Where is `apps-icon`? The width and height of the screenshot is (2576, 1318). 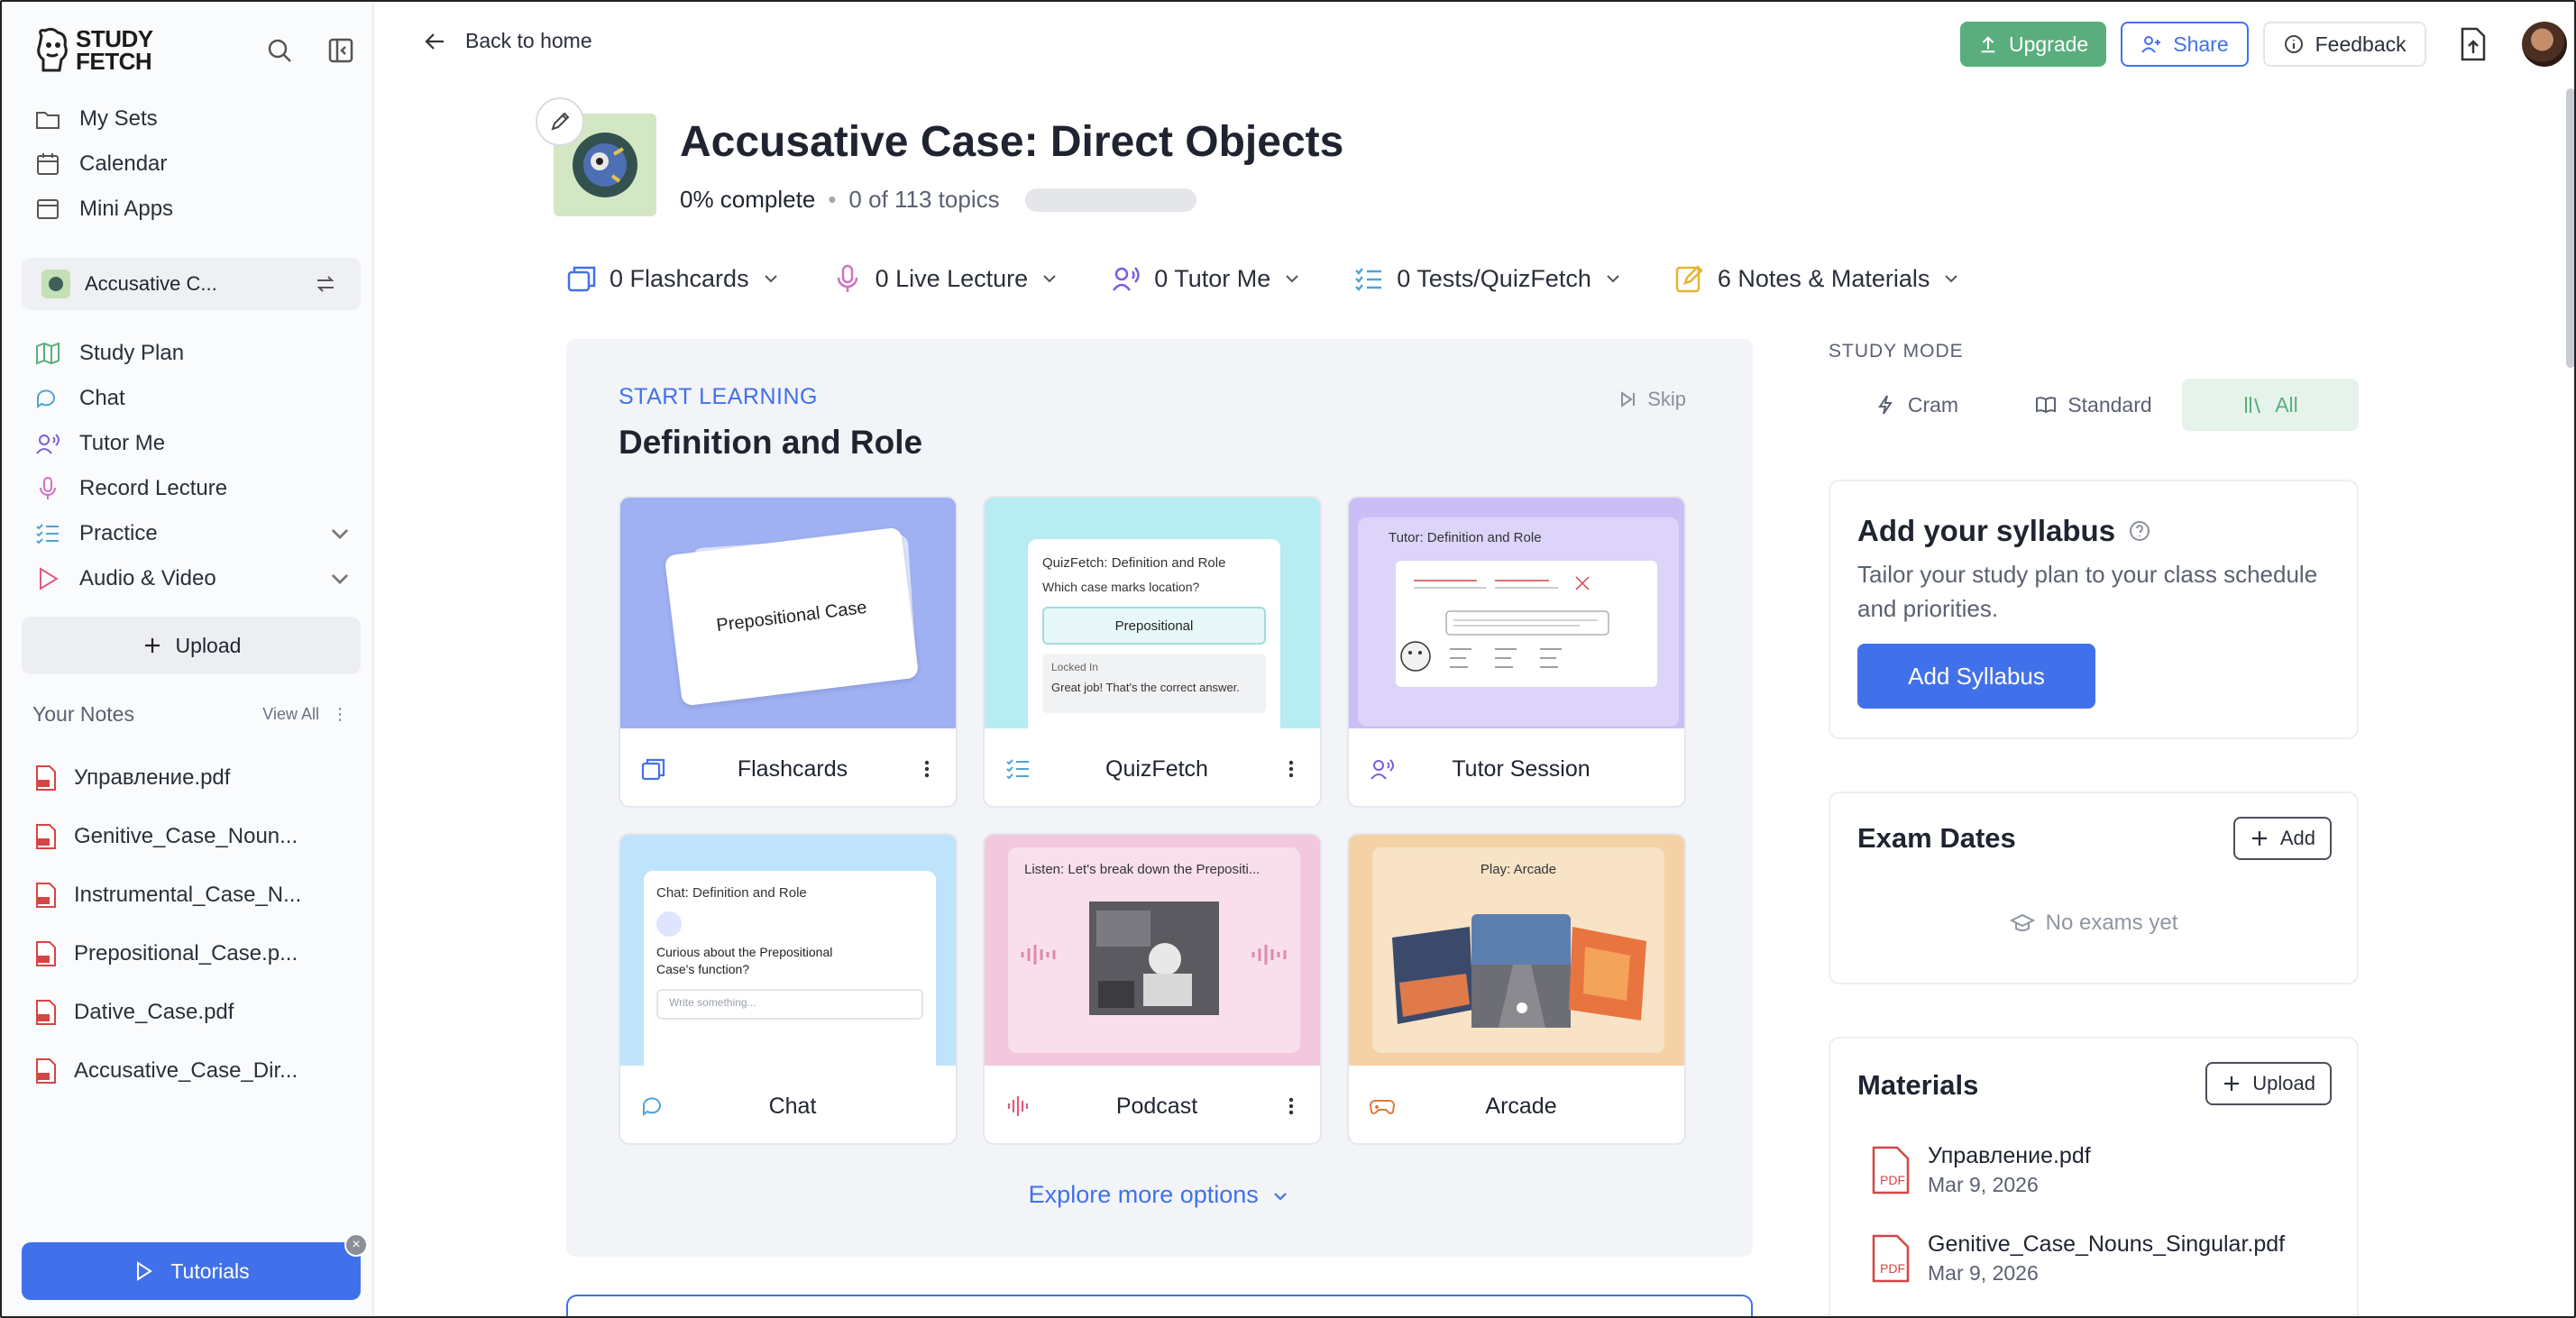 apps-icon is located at coordinates (48, 209).